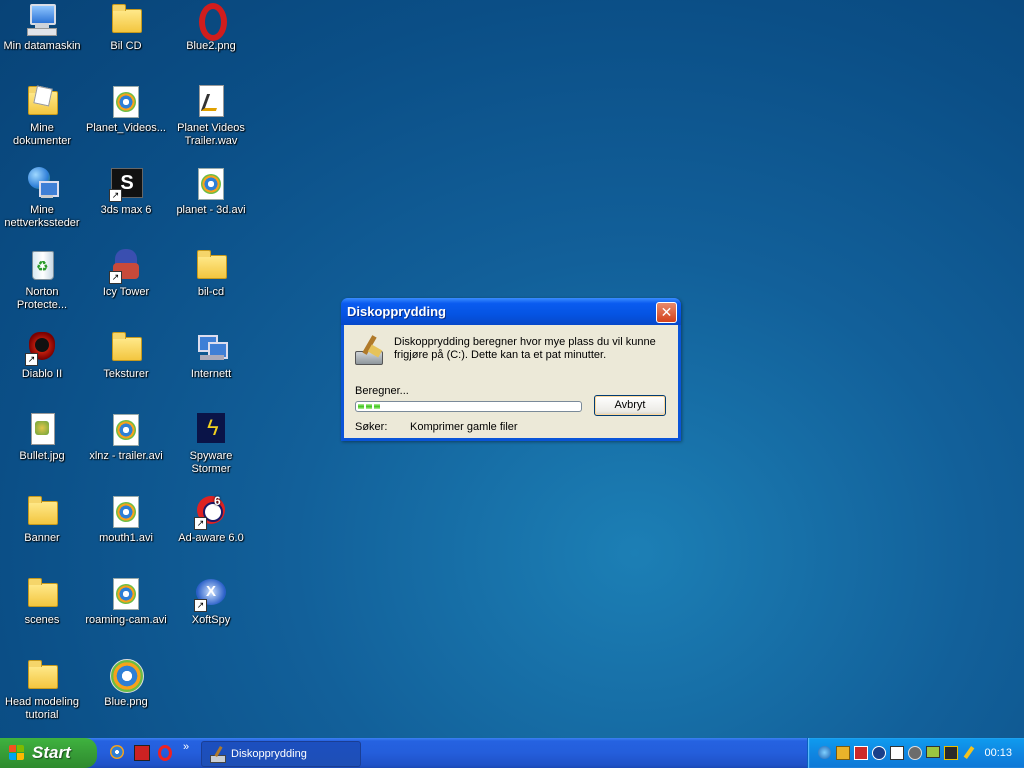  Describe the element at coordinates (281, 754) in the screenshot. I see `taskbar-item-diskopprydding: Diskopprydding` at that location.